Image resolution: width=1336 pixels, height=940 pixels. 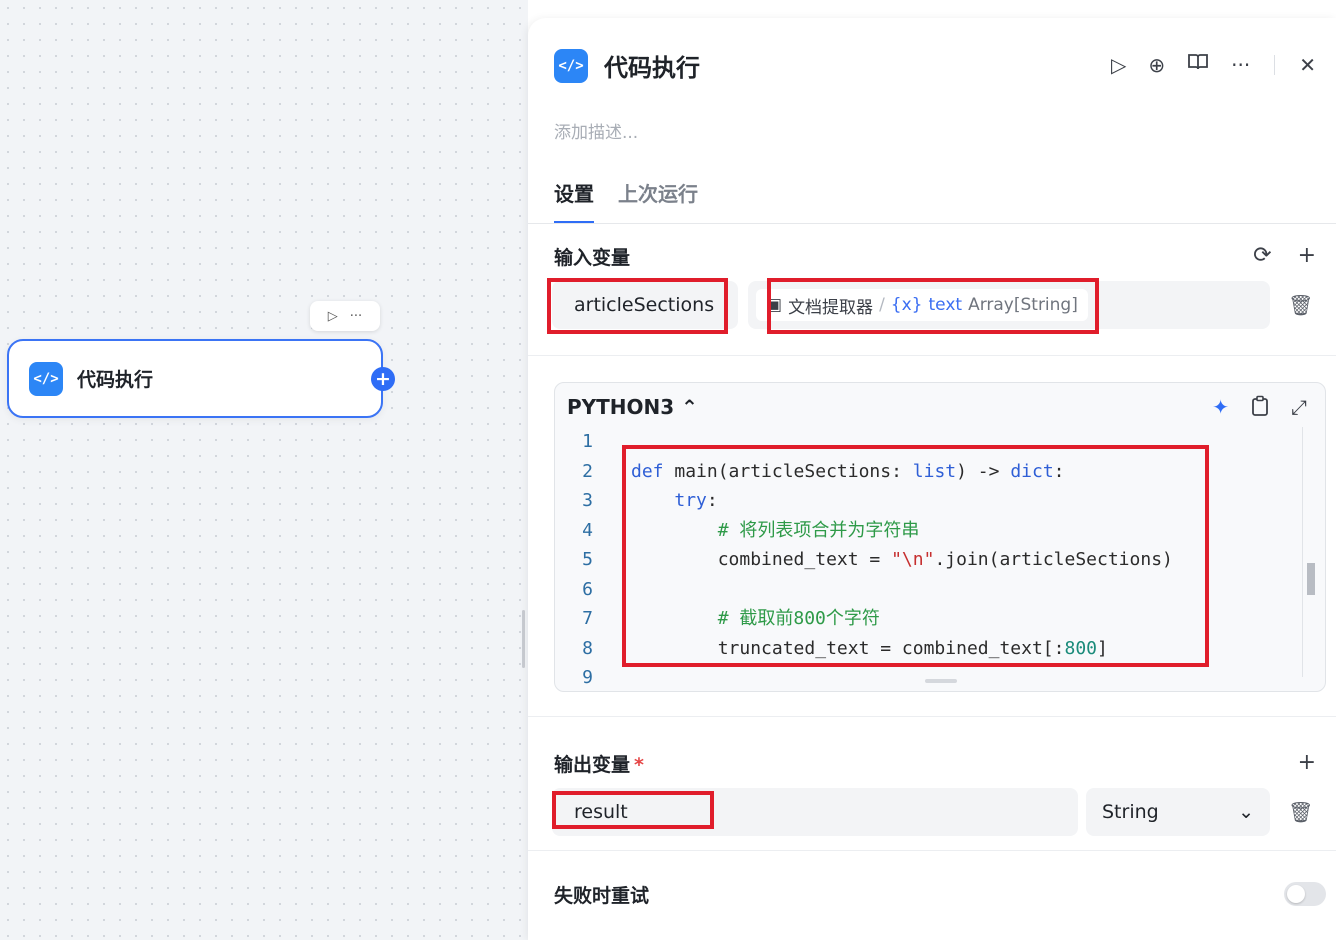 I want to click on chevron-down-icon: ⌄, so click(x=1246, y=812).